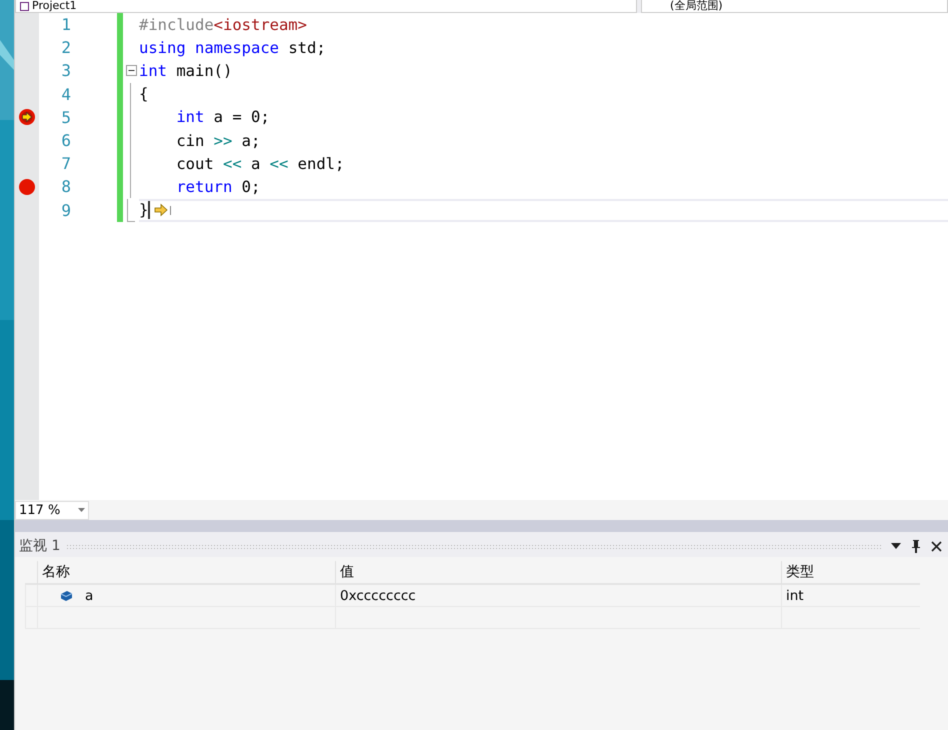 This screenshot has width=948, height=730. I want to click on code-line: using namespace std;, so click(232, 48).